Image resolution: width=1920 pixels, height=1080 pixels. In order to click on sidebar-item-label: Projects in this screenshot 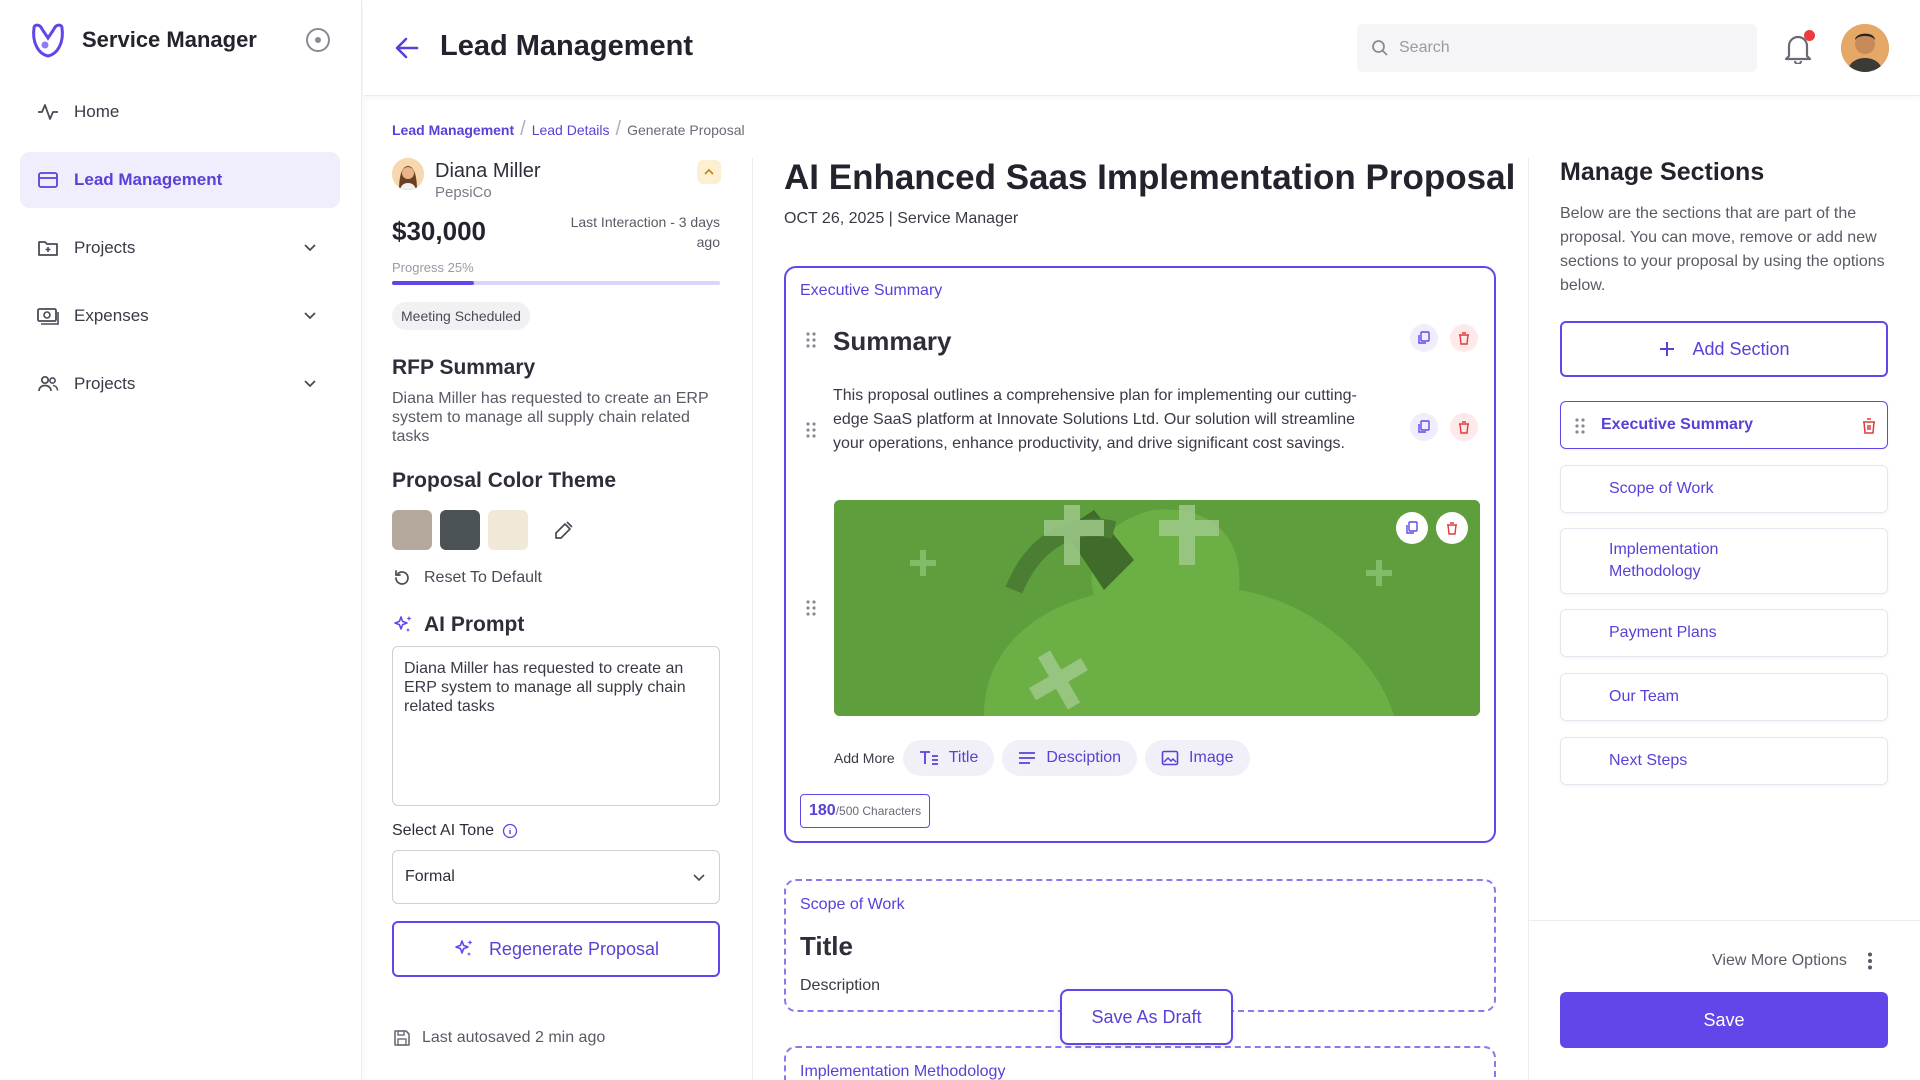, I will do `click(105, 383)`.